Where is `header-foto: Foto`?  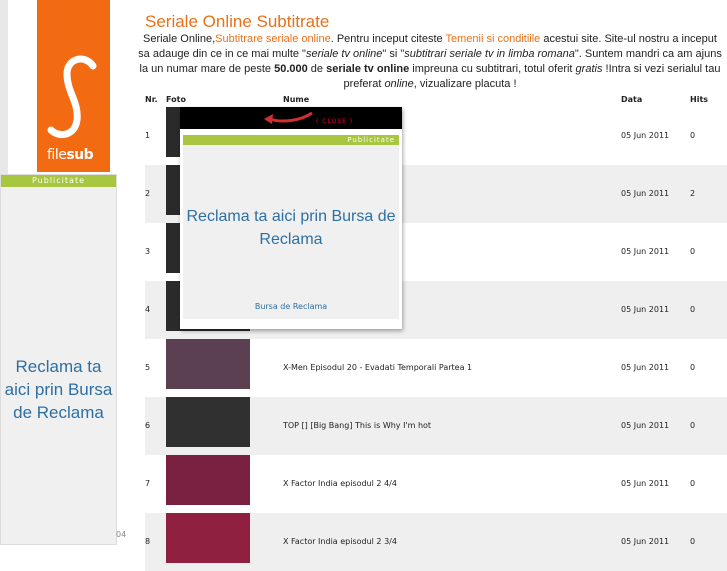 header-foto: Foto is located at coordinates (176, 99).